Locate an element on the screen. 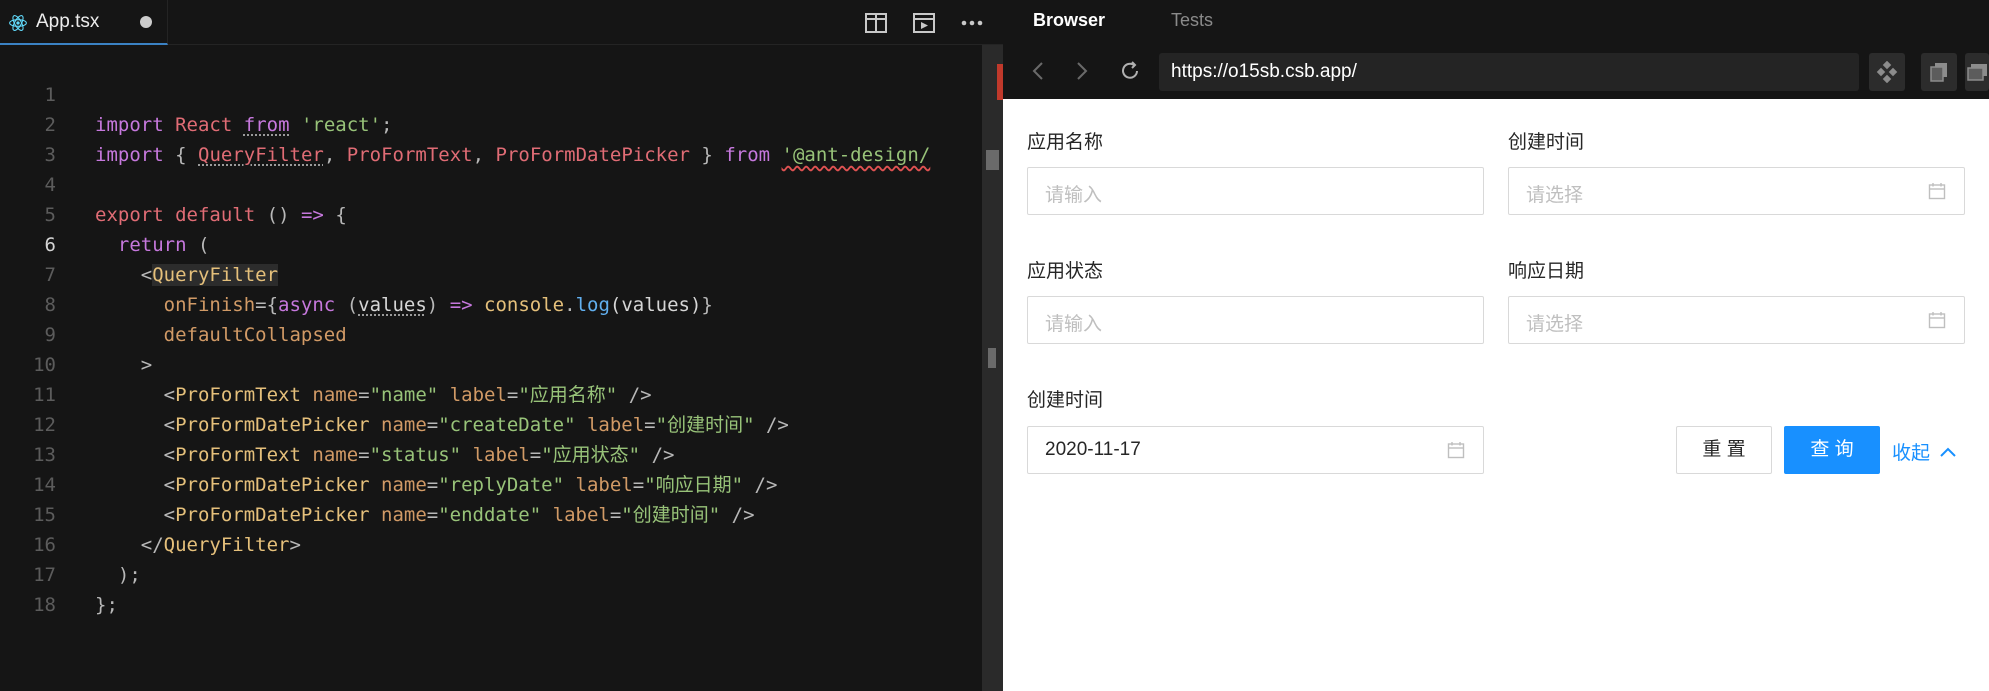 The width and height of the screenshot is (1989, 691). app-name-input: 请输入 is located at coordinates (1255, 191).